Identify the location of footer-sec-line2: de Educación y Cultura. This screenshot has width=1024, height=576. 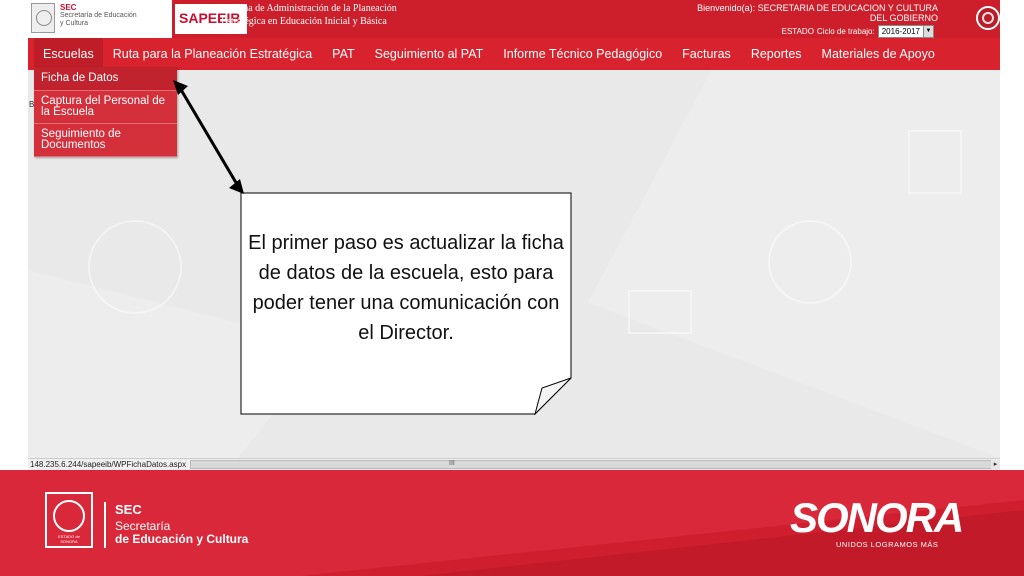
(182, 539).